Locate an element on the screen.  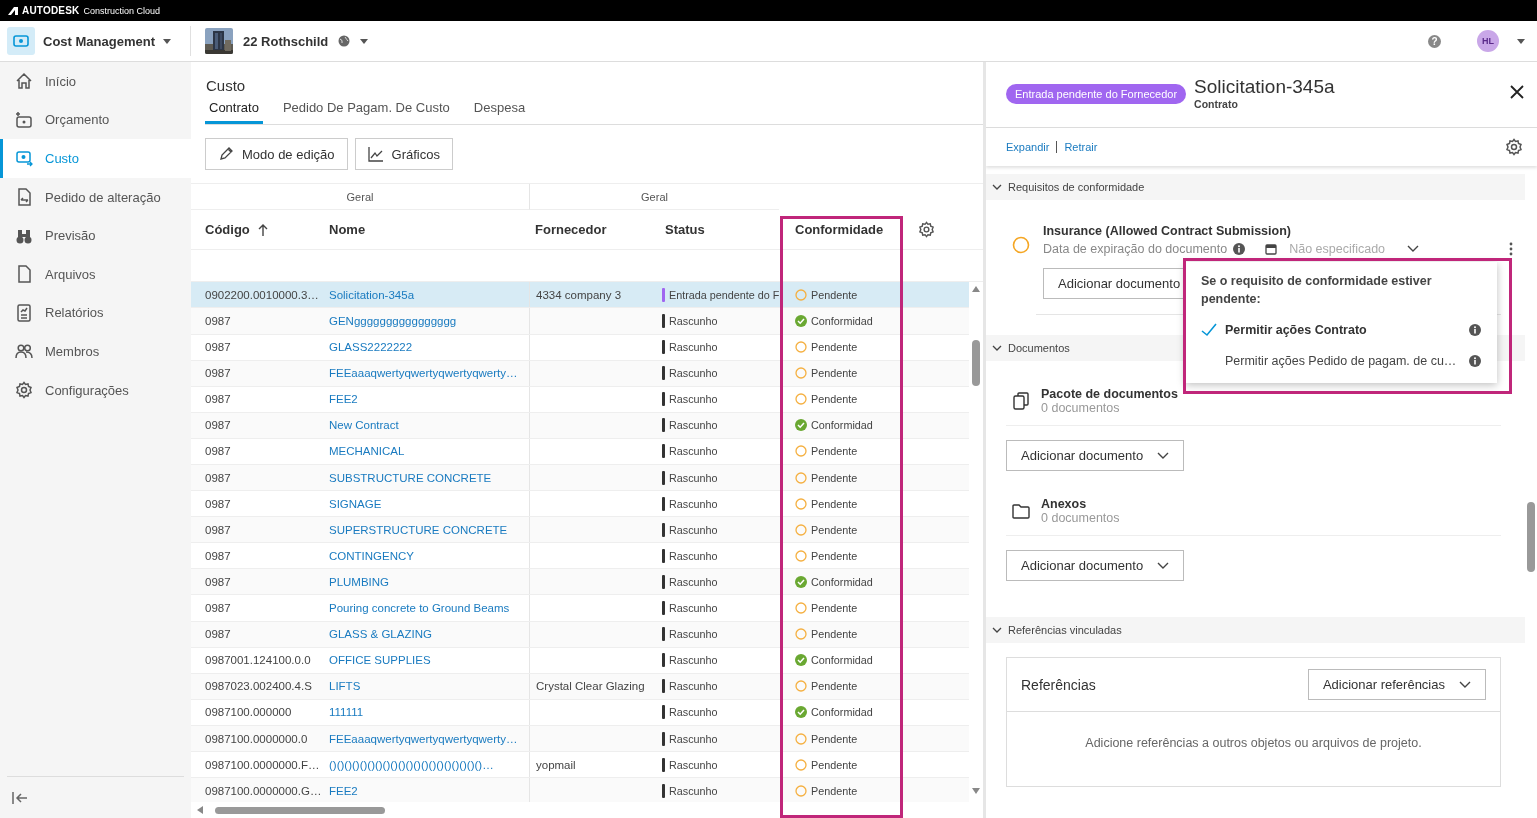
calendar-icon is located at coordinates (1271, 249).